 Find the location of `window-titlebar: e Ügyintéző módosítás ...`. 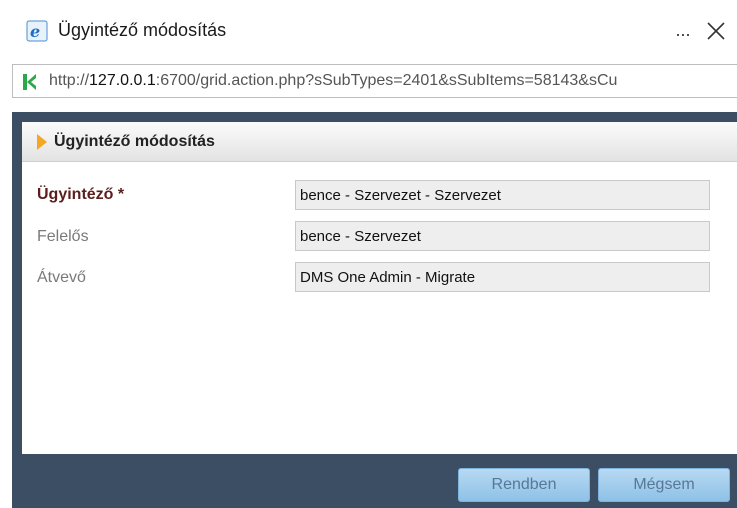

window-titlebar: e Ügyintéző módosítás ... is located at coordinates (368, 29).